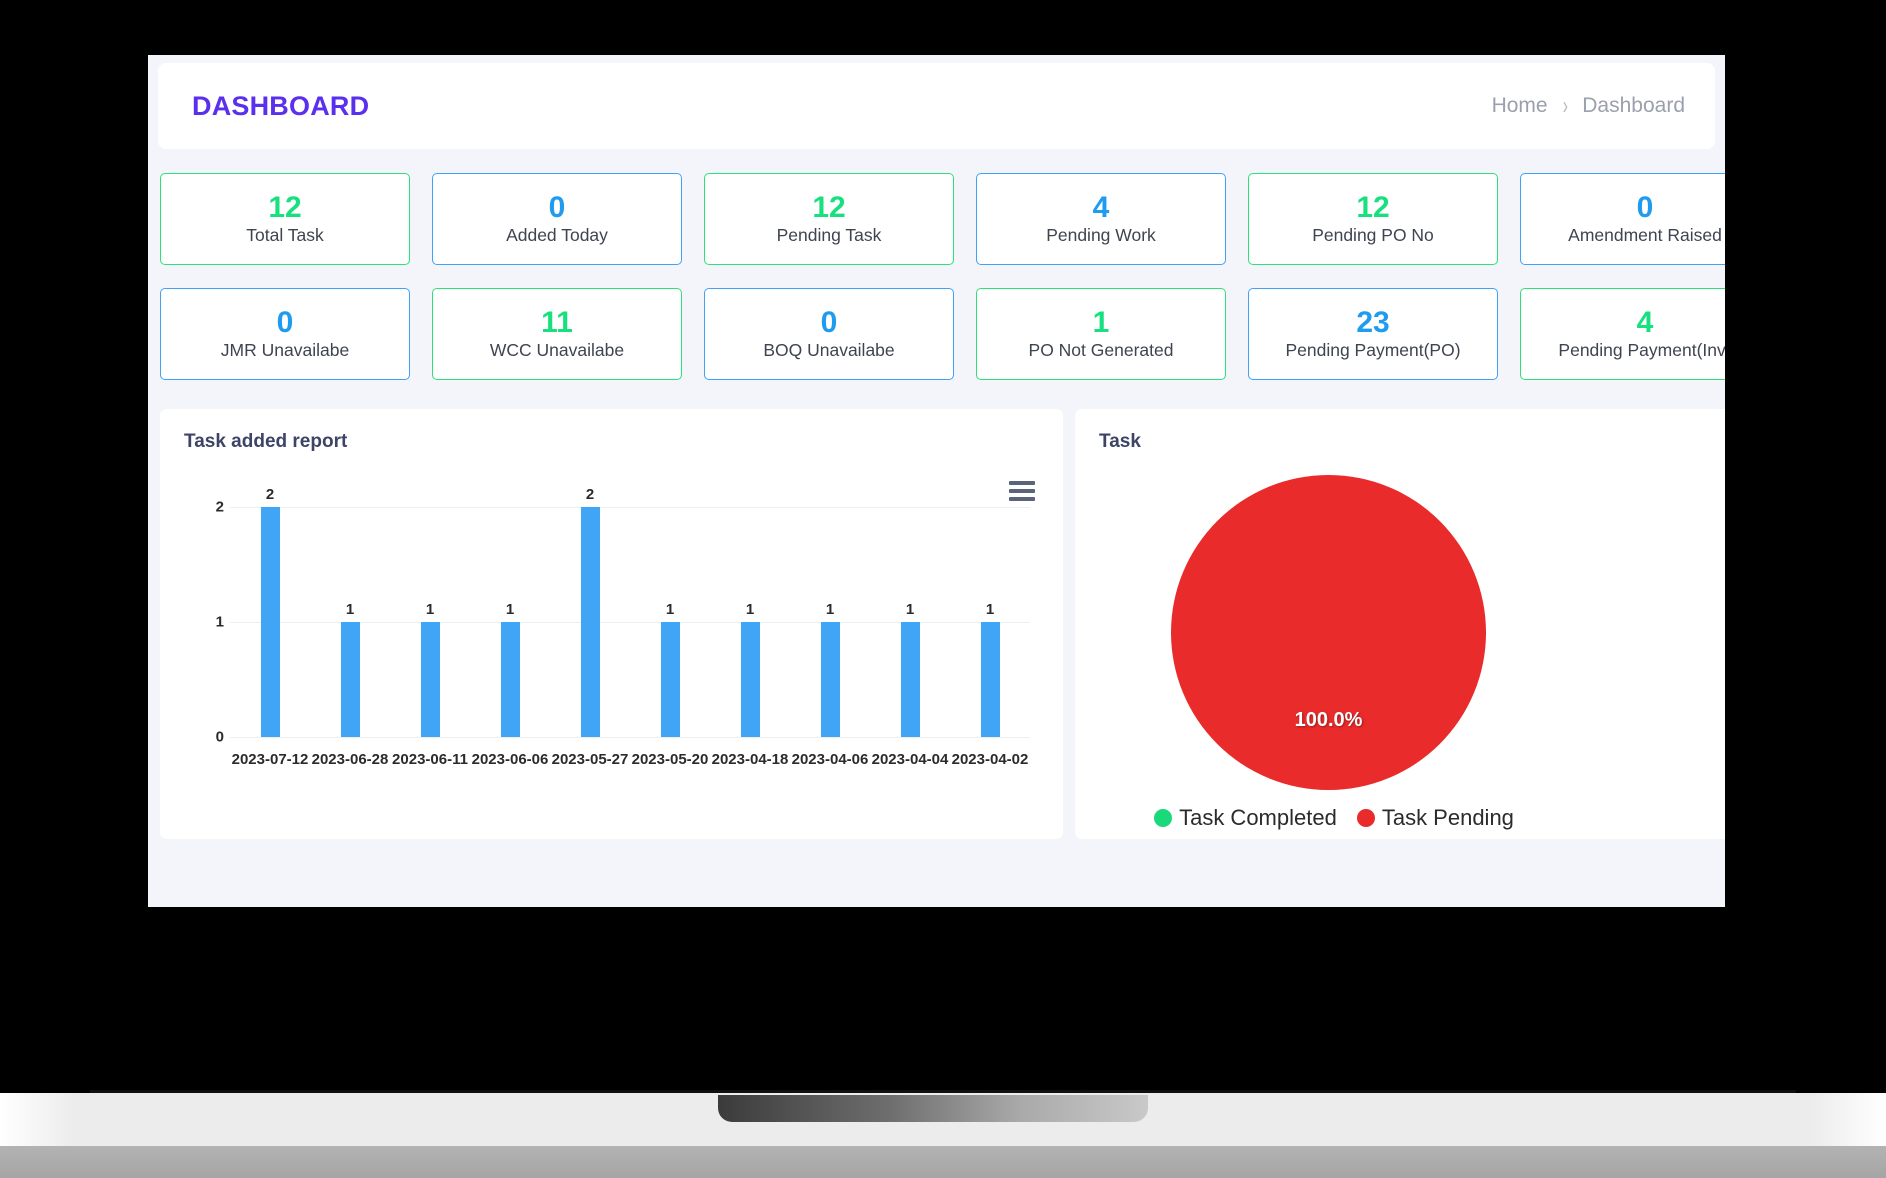  What do you see at coordinates (590, 759) in the screenshot?
I see `x-axis-tick-label: 2023-05-27` at bounding box center [590, 759].